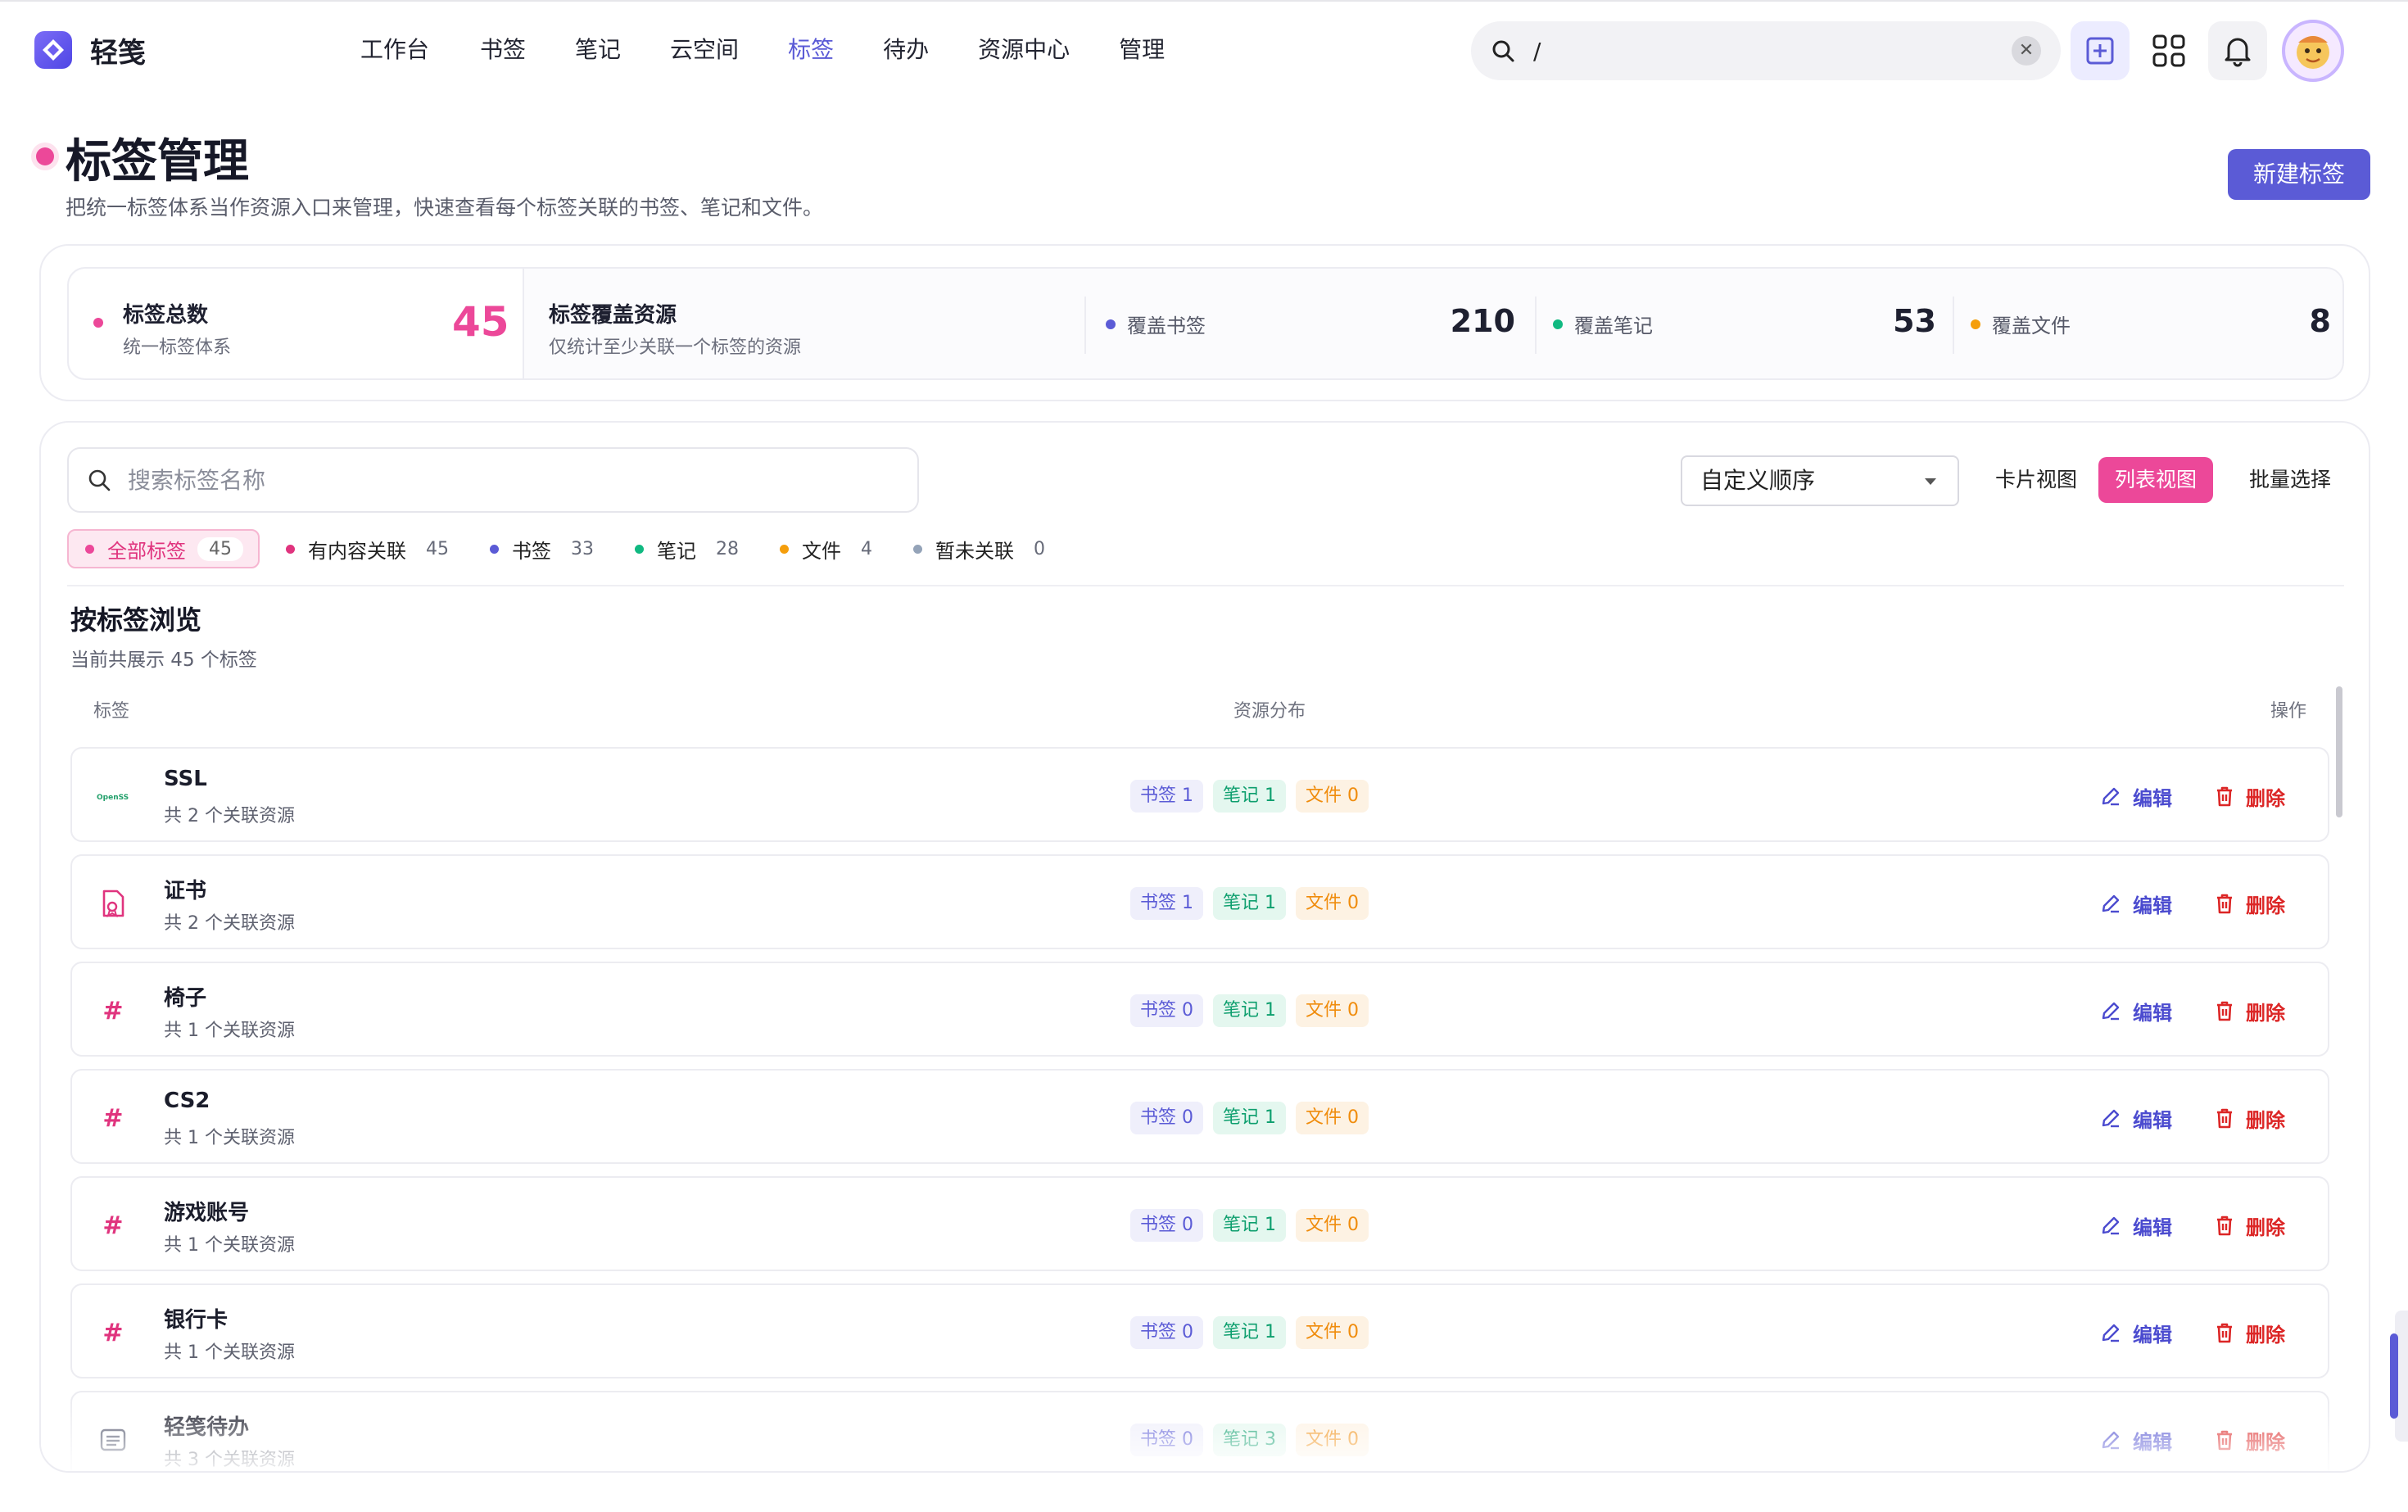 The width and height of the screenshot is (2408, 1512). Describe the element at coordinates (1039, 548) in the screenshot. I see `filter-count: 0` at that location.